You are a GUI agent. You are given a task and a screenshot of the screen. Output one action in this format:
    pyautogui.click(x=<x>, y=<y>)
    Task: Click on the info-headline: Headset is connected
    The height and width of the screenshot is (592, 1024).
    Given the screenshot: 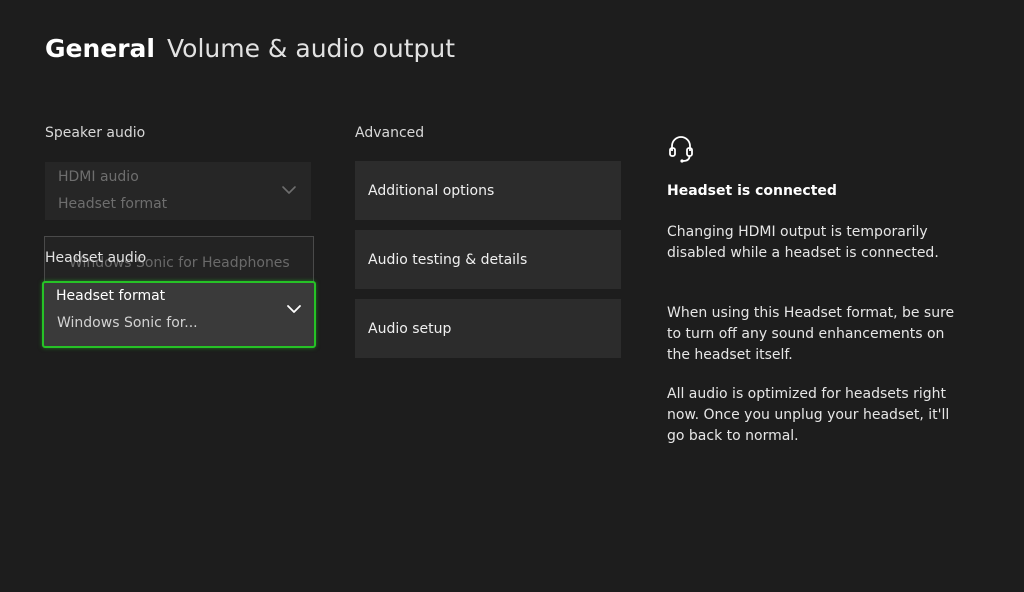 What is the action you would take?
    pyautogui.click(x=752, y=191)
    